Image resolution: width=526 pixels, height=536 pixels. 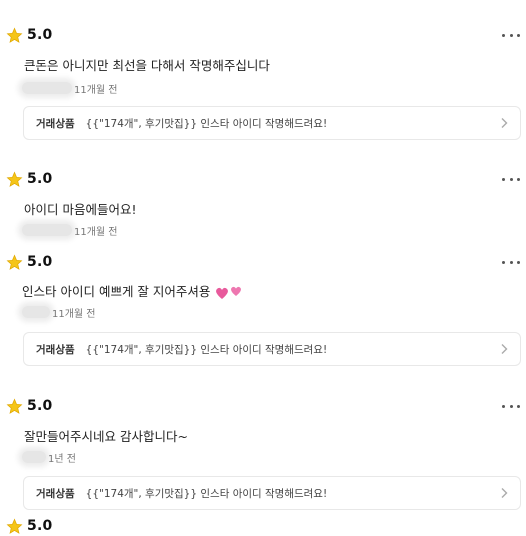 I want to click on review-content: 아이디 마음에들어요!, so click(x=80, y=209).